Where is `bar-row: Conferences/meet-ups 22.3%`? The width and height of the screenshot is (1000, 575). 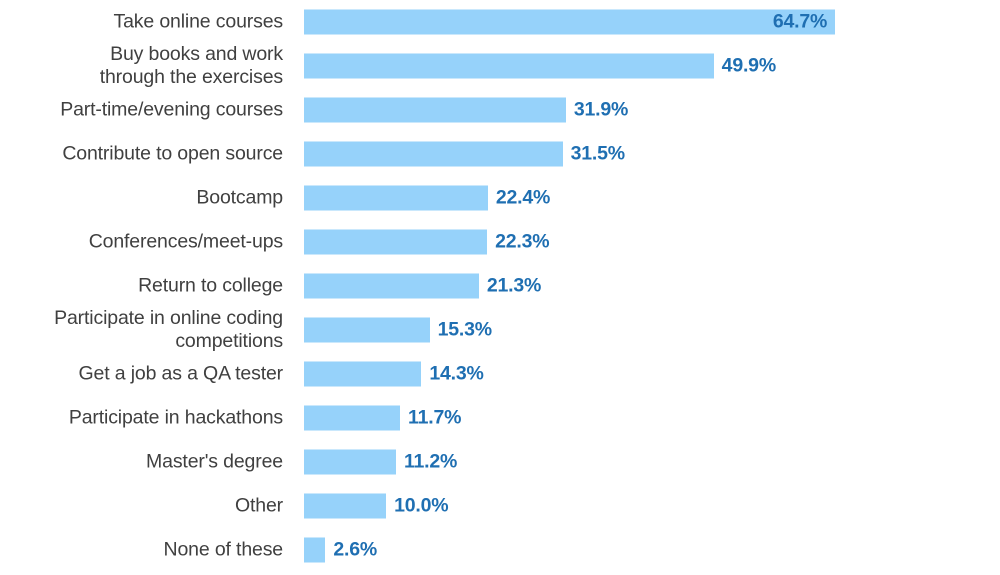
bar-row: Conferences/meet-ups 22.3% is located at coordinates (500, 242).